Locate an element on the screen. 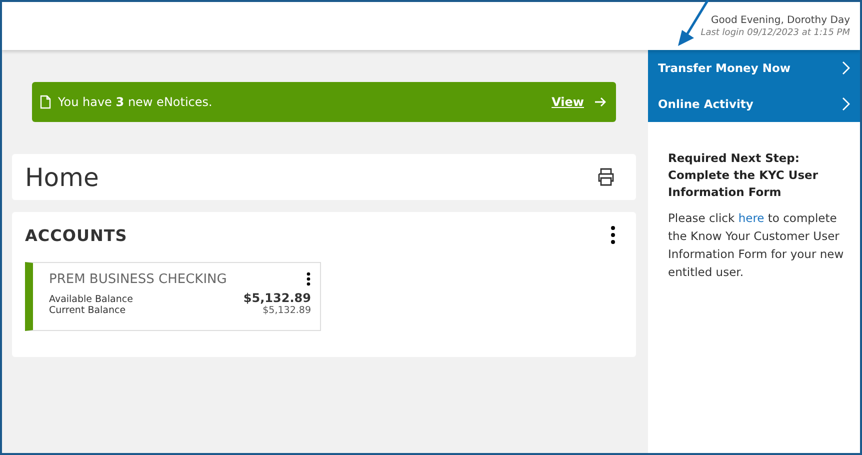 The image size is (862, 455). notice-text: You have 3 new eNotices. is located at coordinates (136, 102).